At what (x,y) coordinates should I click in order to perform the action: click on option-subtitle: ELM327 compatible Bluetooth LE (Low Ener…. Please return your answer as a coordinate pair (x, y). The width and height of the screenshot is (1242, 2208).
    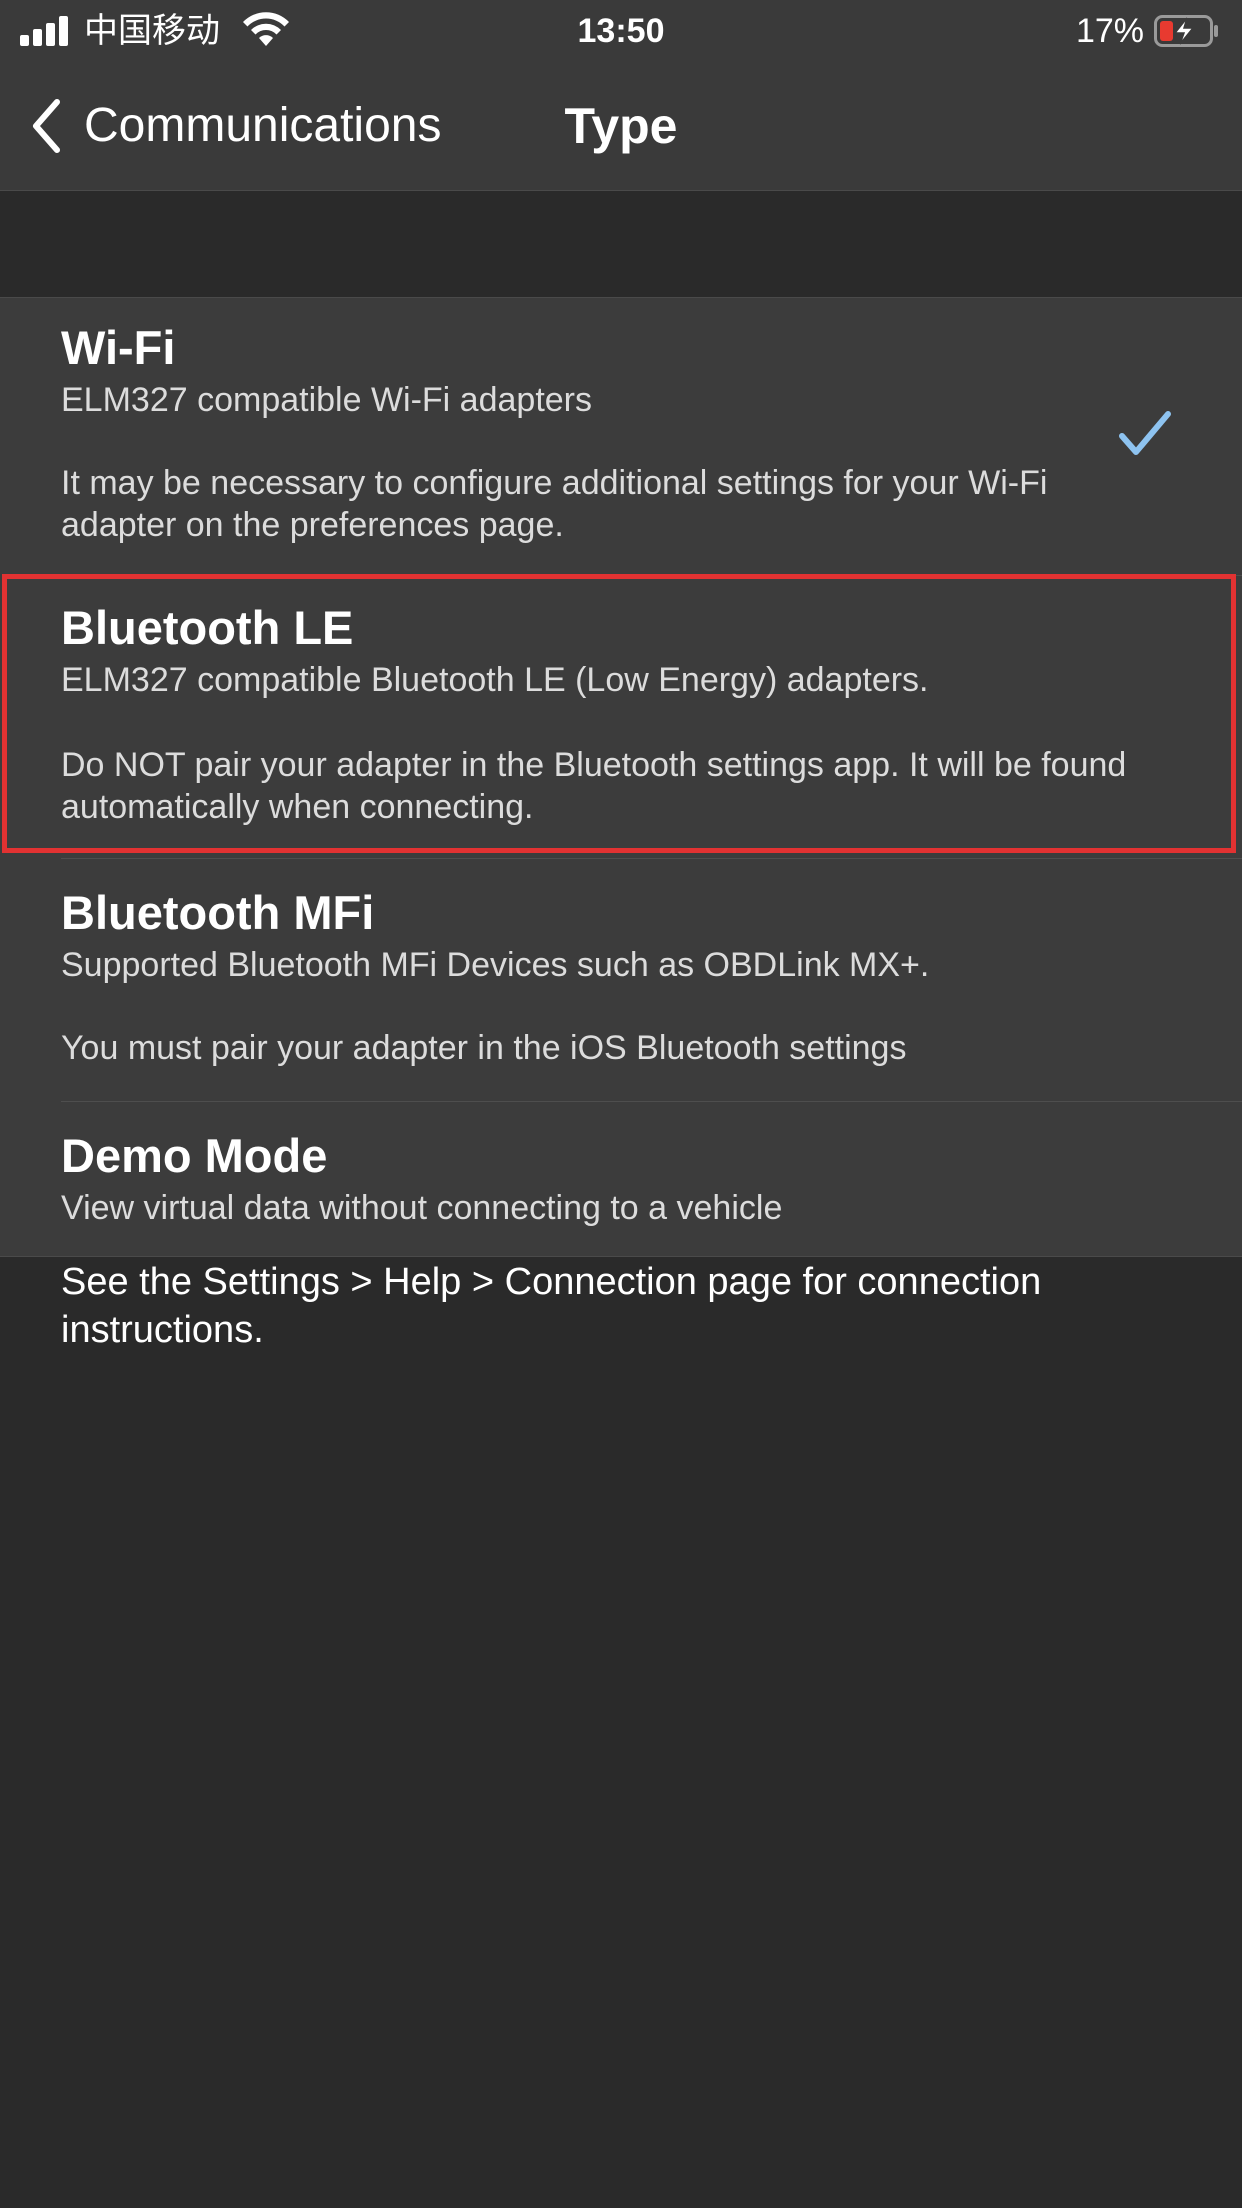
    Looking at the image, I should click on (495, 680).